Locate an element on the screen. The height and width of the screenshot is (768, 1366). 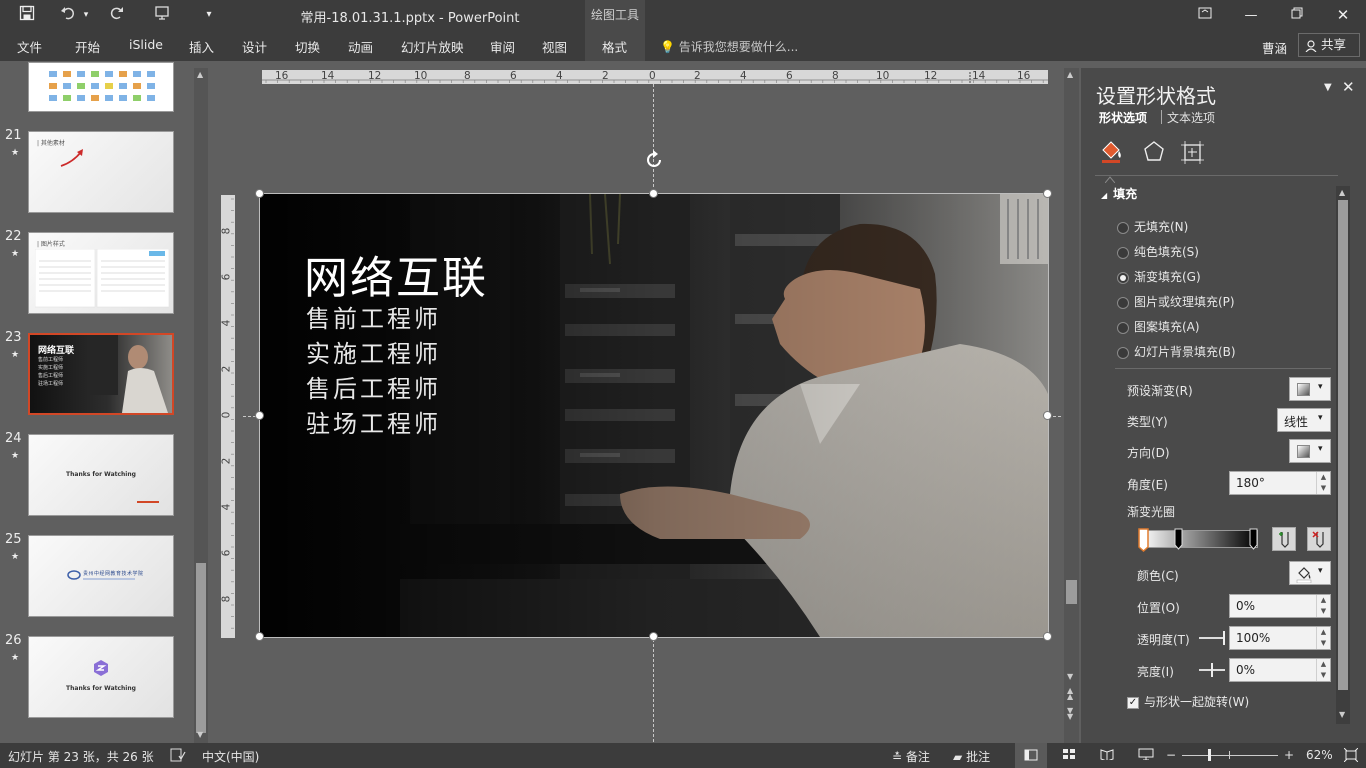
color-picker-dropdown: ▾ is located at coordinates (1310, 573).